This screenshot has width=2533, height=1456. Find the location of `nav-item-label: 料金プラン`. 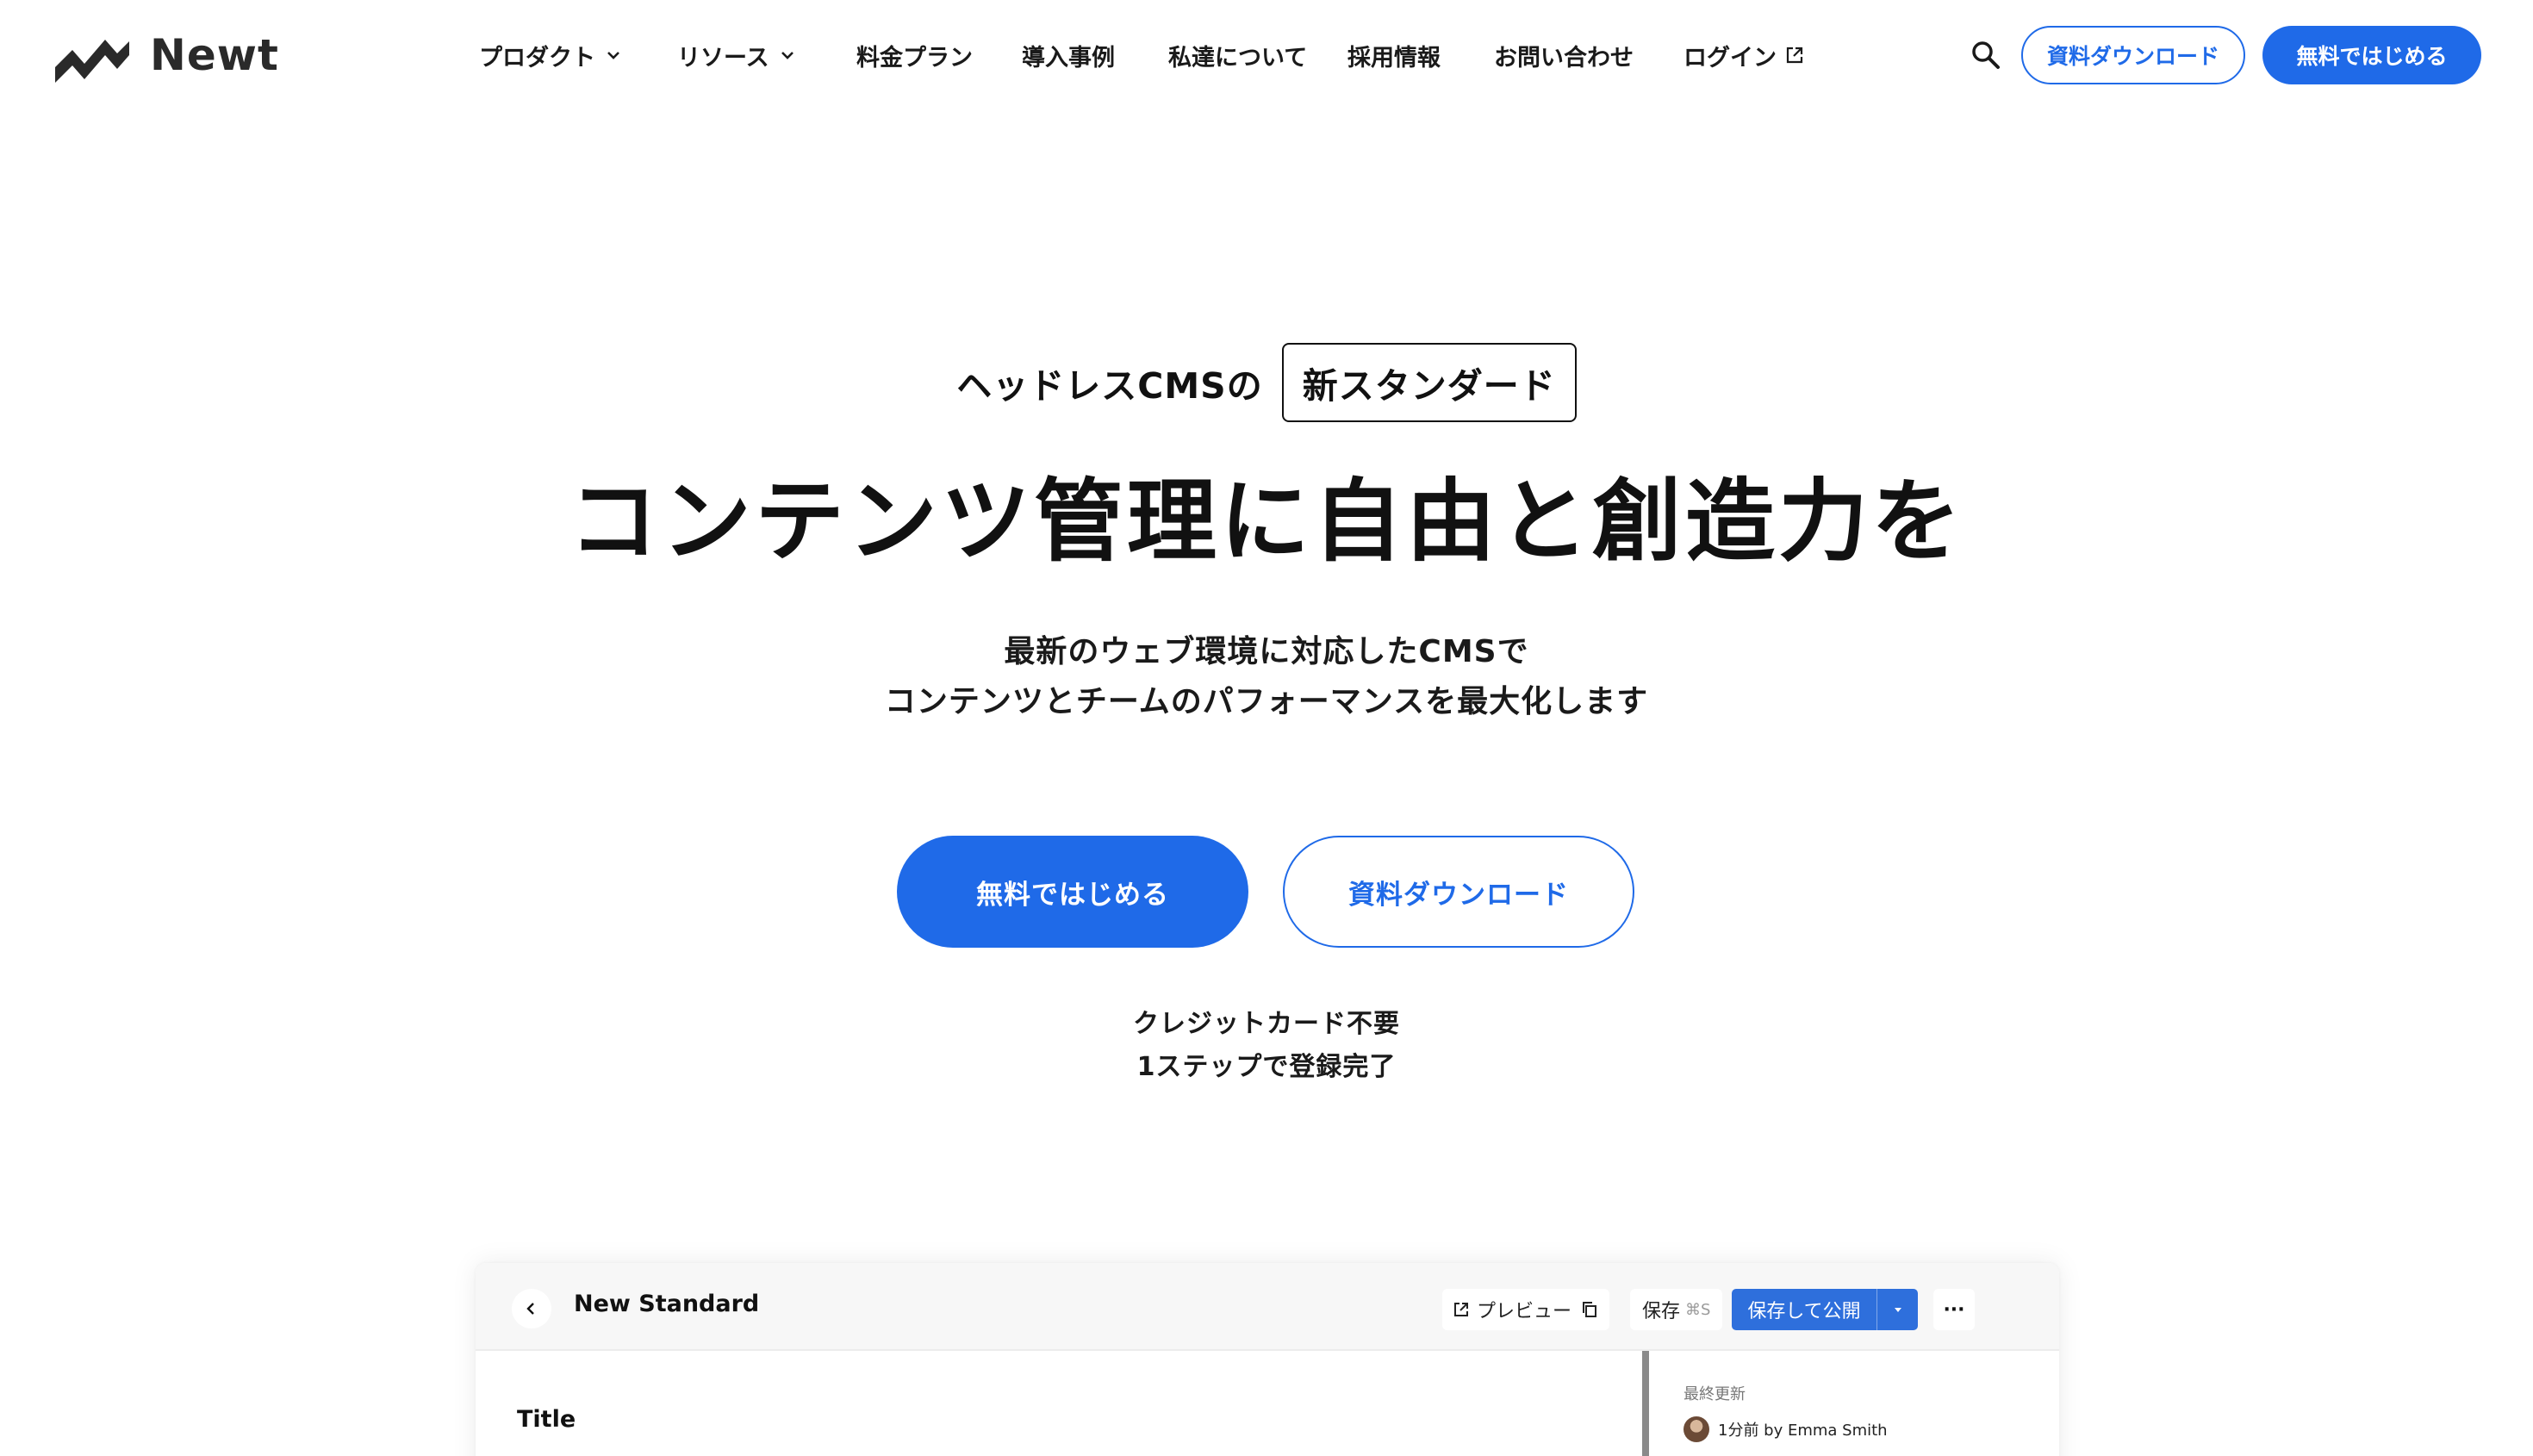

nav-item-label: 料金プラン is located at coordinates (914, 58).